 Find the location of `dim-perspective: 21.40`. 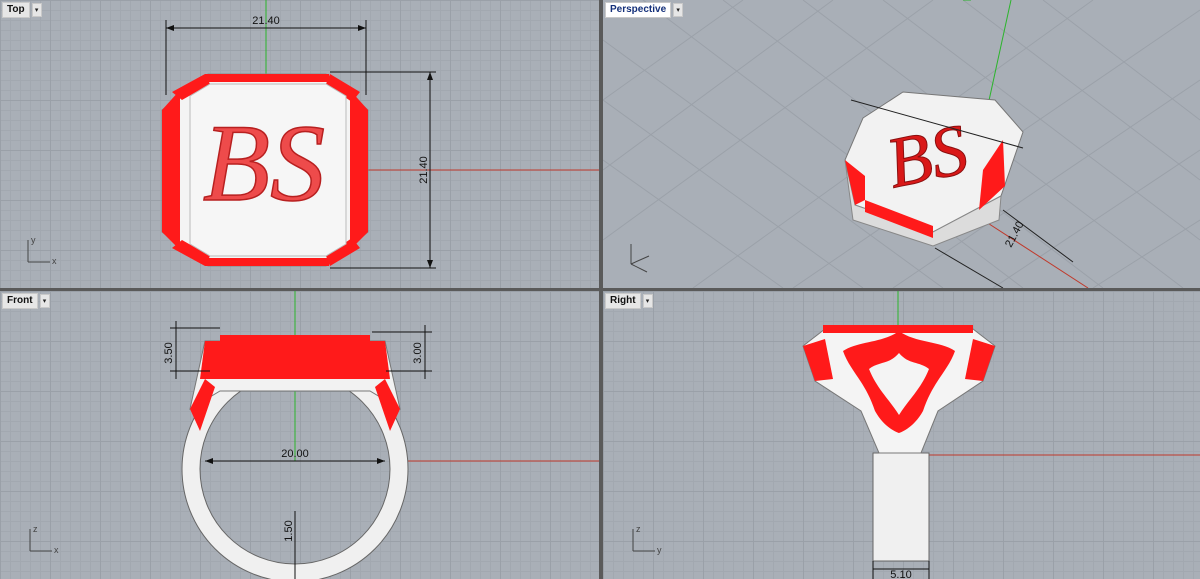

dim-perspective: 21.40 is located at coordinates (1015, 234).